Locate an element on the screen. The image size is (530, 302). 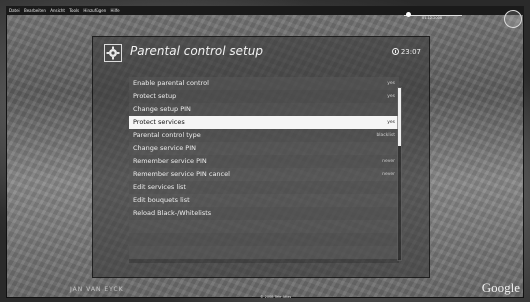
dialog-header: Parental control setup 23:07 is located at coordinates (261, 53).